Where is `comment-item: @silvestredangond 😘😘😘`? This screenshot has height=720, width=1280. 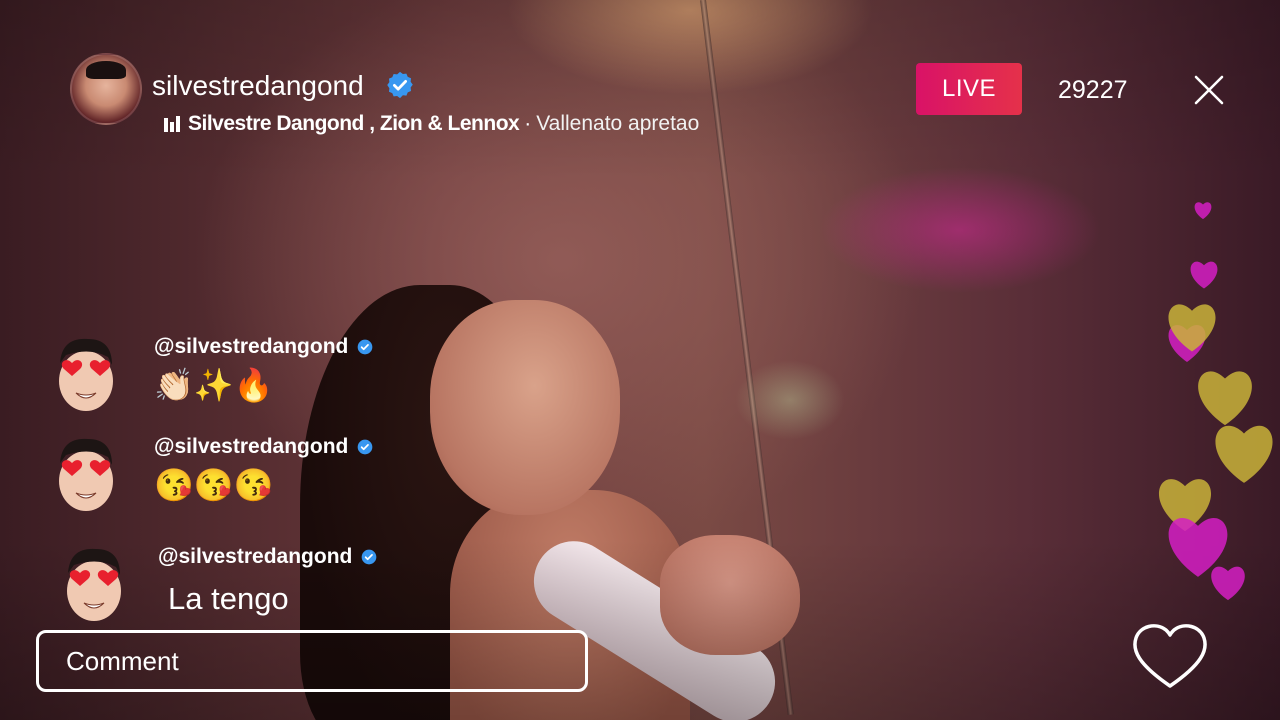 comment-item: @silvestredangond 😘😘😘 is located at coordinates (260, 483).